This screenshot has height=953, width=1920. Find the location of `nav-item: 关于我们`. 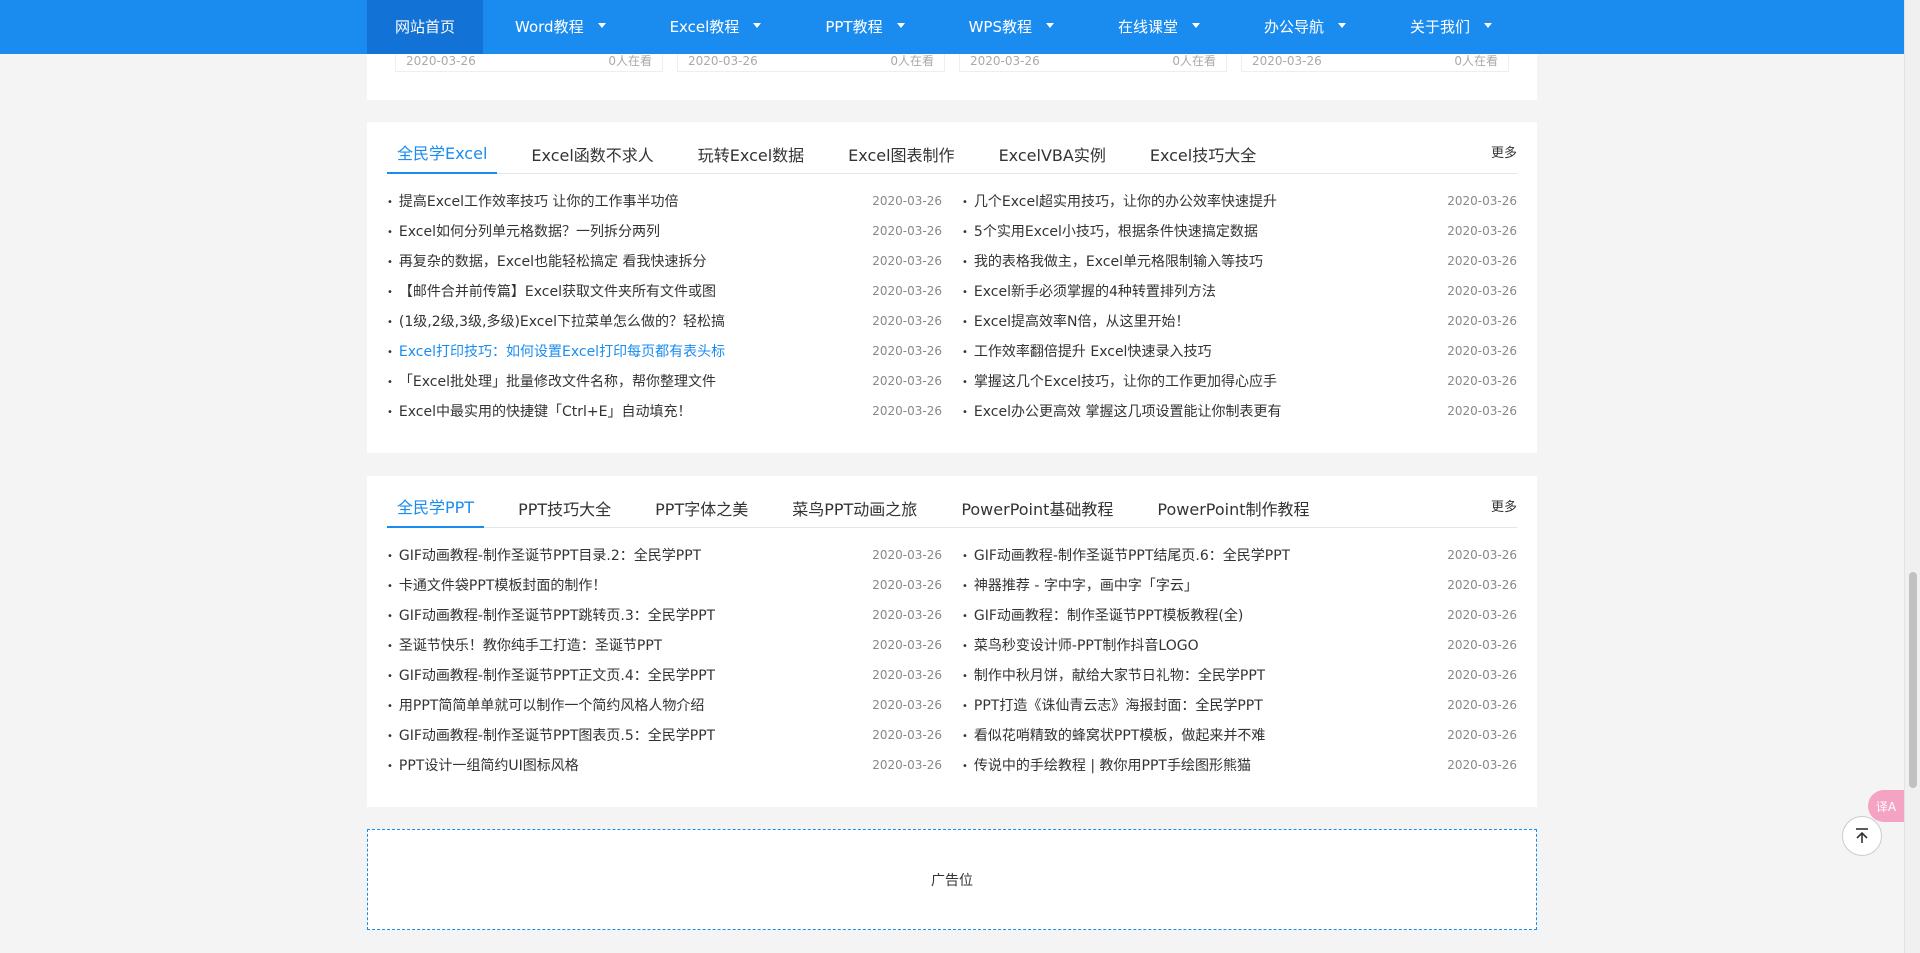

nav-item: 关于我们 is located at coordinates (1451, 27).